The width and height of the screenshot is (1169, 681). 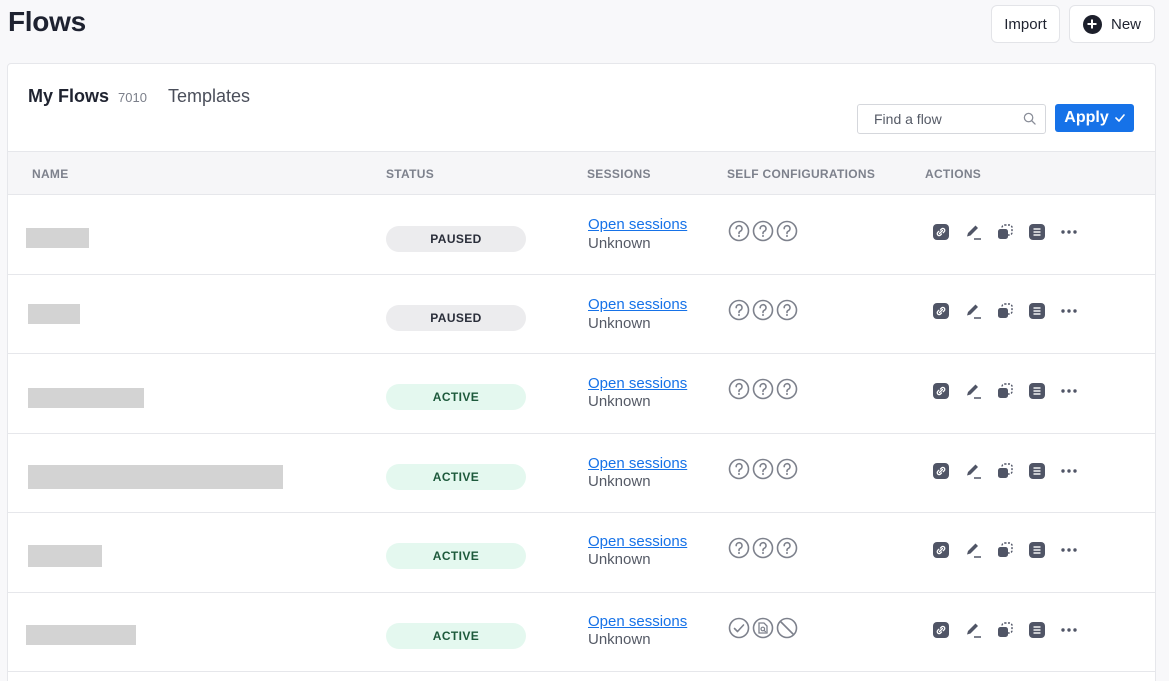 I want to click on new-flow-button: New, so click(x=1112, y=24).